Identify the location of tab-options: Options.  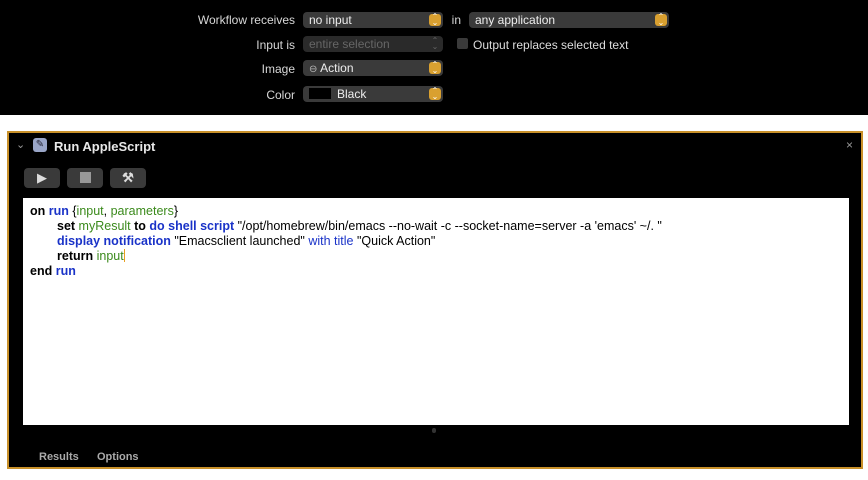
(118, 457).